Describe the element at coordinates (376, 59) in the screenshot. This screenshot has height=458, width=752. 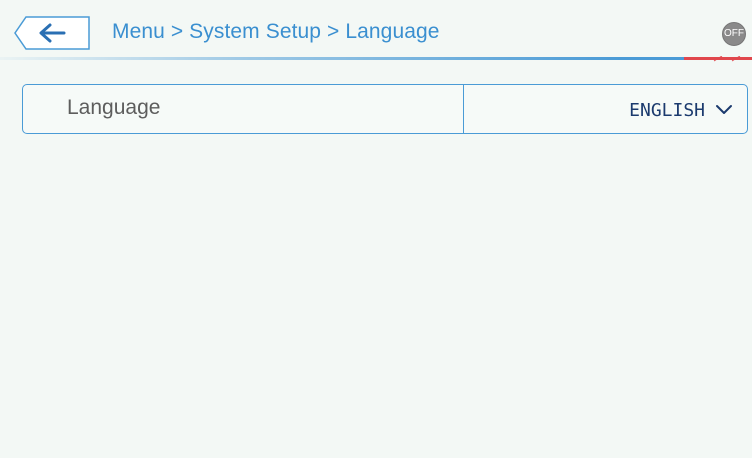
I see `header-divider` at that location.